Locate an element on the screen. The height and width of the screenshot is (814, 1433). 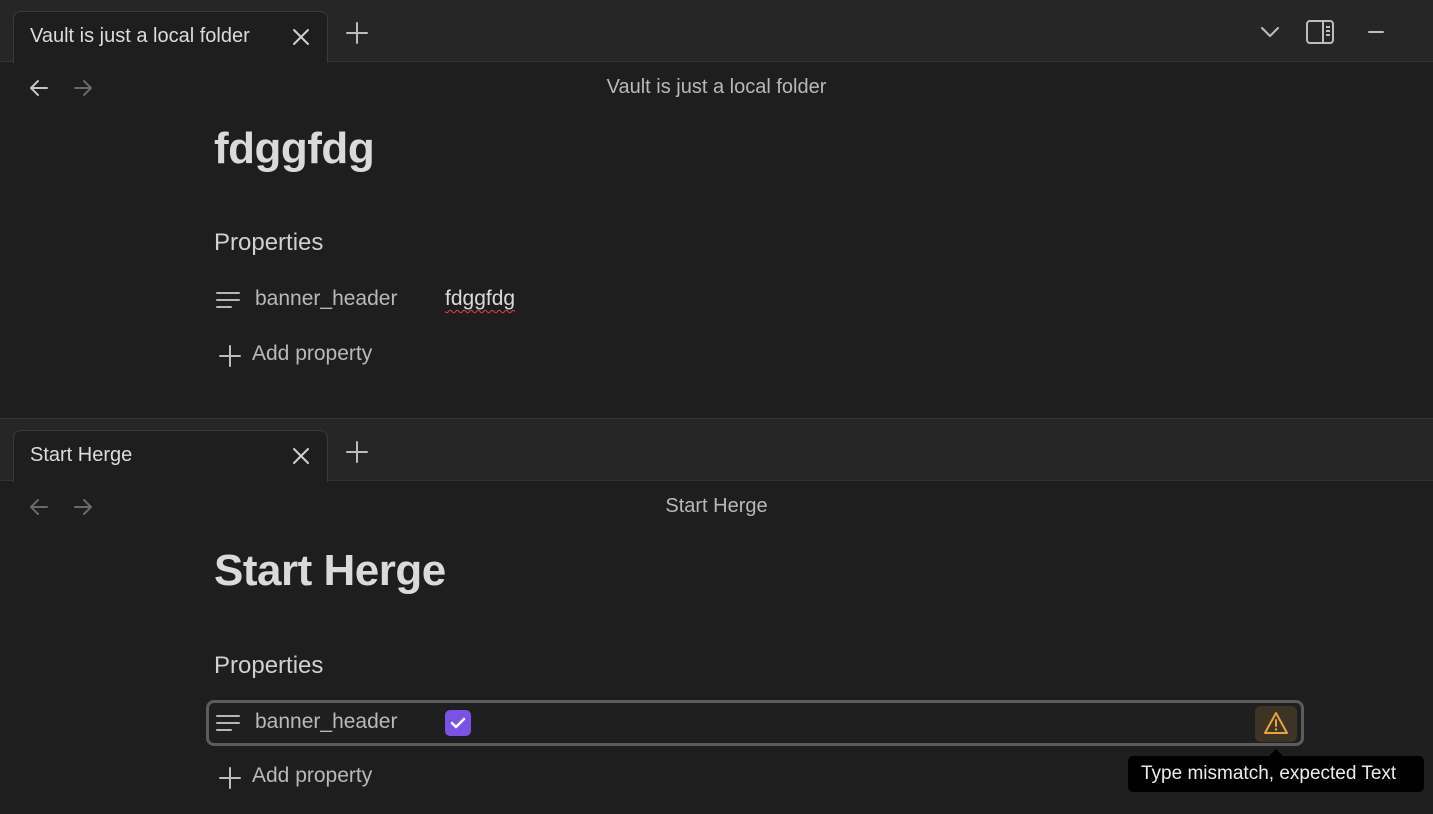
note-title: fdggfdg is located at coordinates (294, 149).